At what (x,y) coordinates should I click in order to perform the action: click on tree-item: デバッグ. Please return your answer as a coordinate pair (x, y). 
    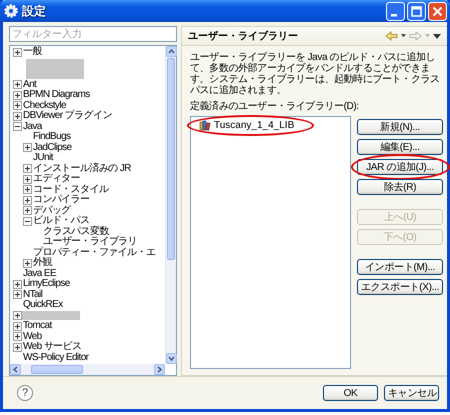
    Looking at the image, I should click on (51, 211).